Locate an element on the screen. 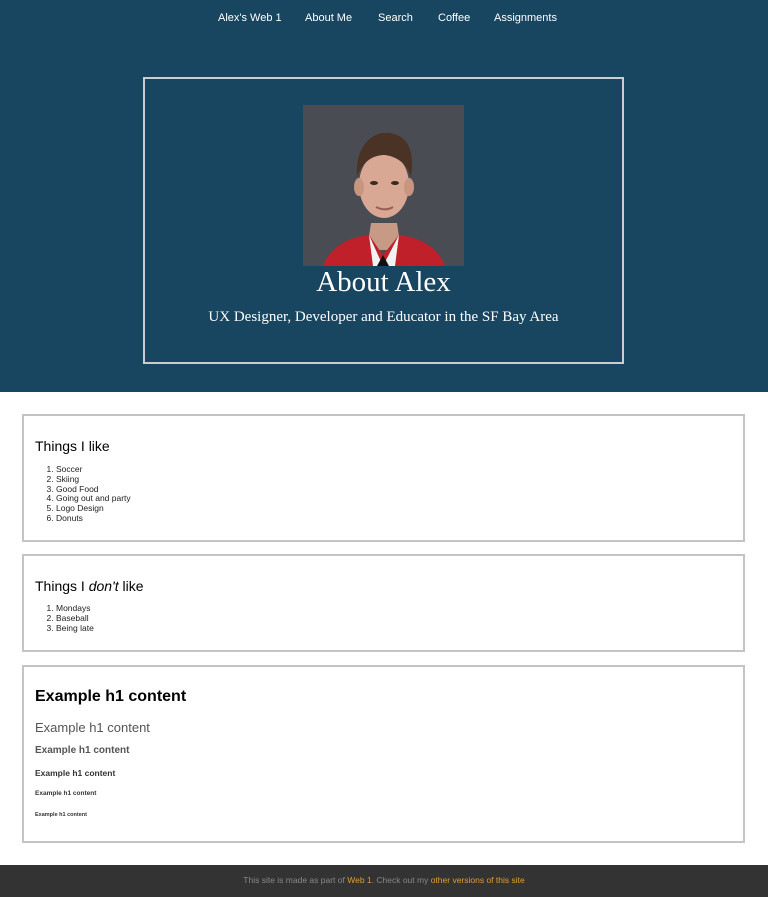 The image size is (768, 897). nav-item-assignments: Assignments is located at coordinates (525, 18).